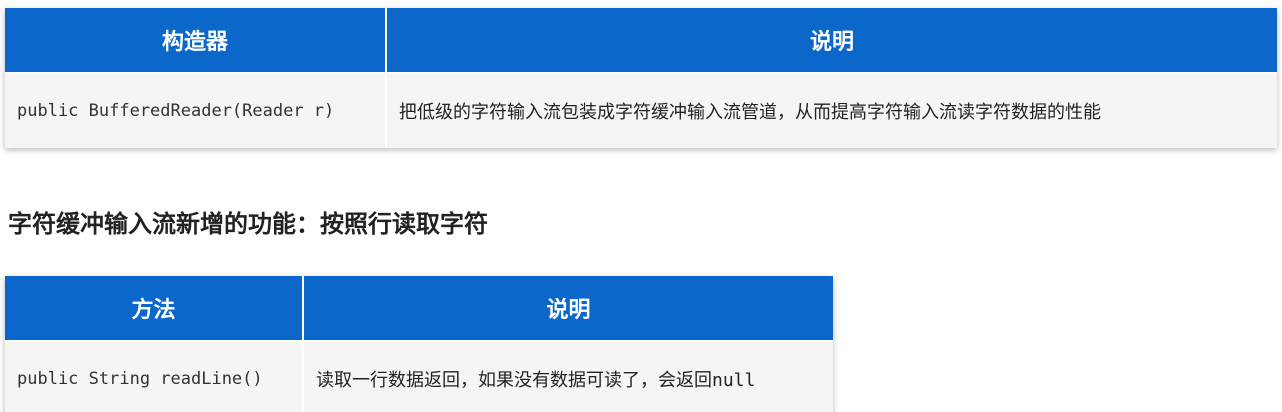 This screenshot has height=412, width=1282. I want to click on method-signature: public String readLine(), so click(154, 376).